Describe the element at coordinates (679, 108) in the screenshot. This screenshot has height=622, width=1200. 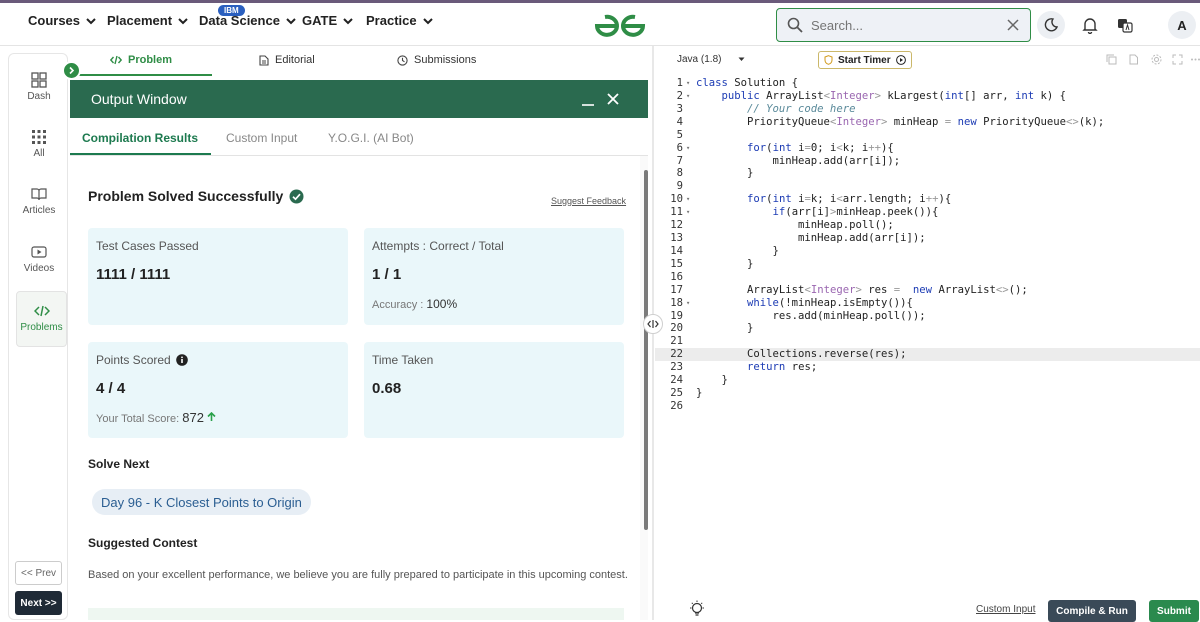
I see `line-number: 3` at that location.